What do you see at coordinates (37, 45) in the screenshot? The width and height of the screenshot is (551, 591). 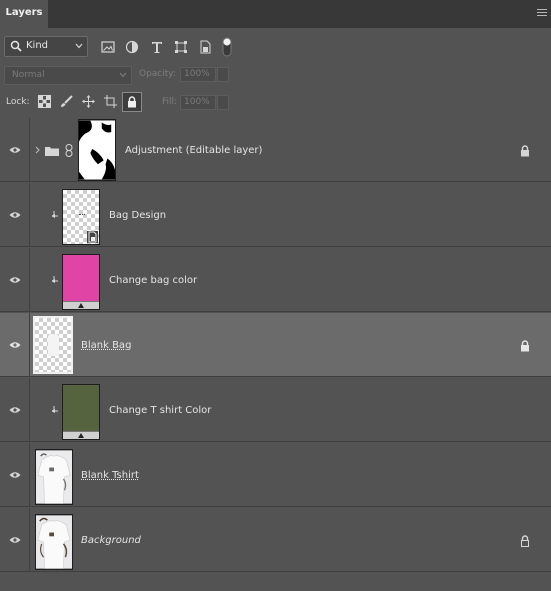 I see `kind-filter-label: Kind` at bounding box center [37, 45].